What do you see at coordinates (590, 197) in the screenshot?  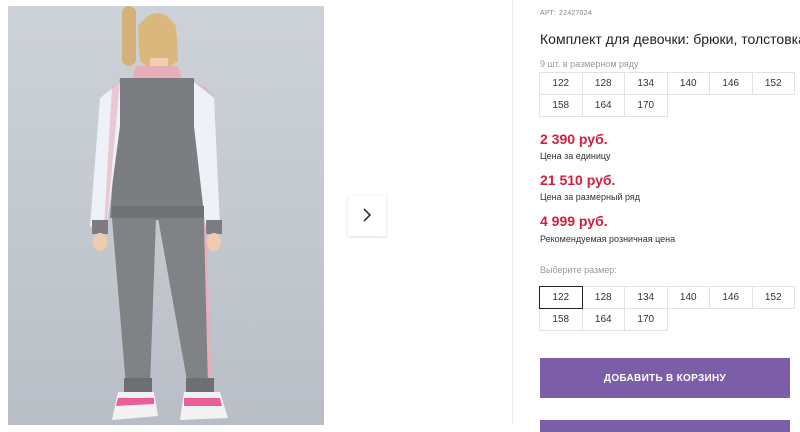 I see `row-price-note: Цена за размерный ряд` at bounding box center [590, 197].